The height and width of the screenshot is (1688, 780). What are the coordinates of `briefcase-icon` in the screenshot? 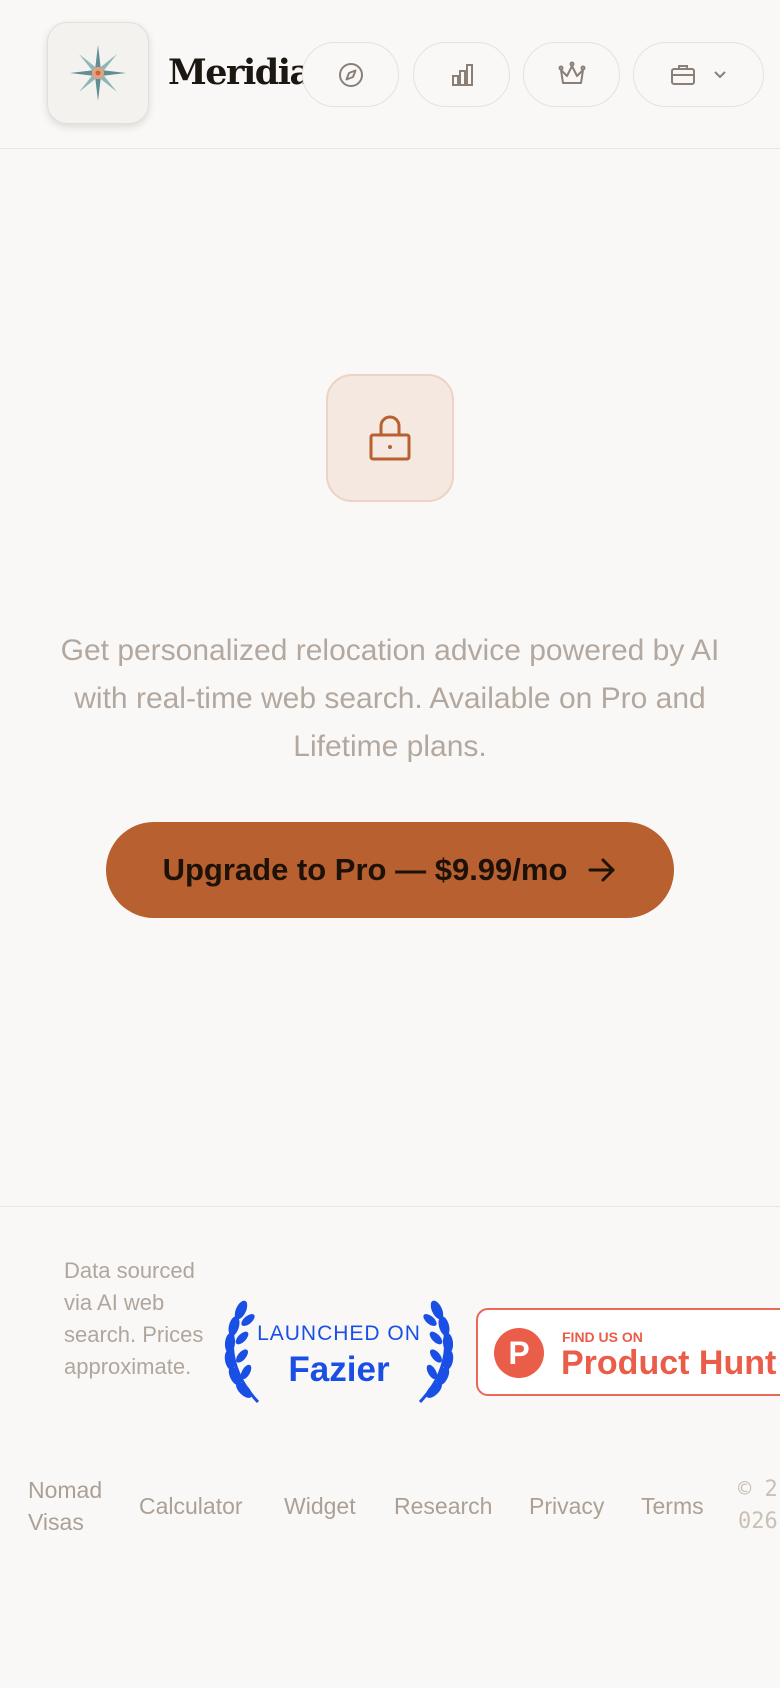 It's located at (682, 74).